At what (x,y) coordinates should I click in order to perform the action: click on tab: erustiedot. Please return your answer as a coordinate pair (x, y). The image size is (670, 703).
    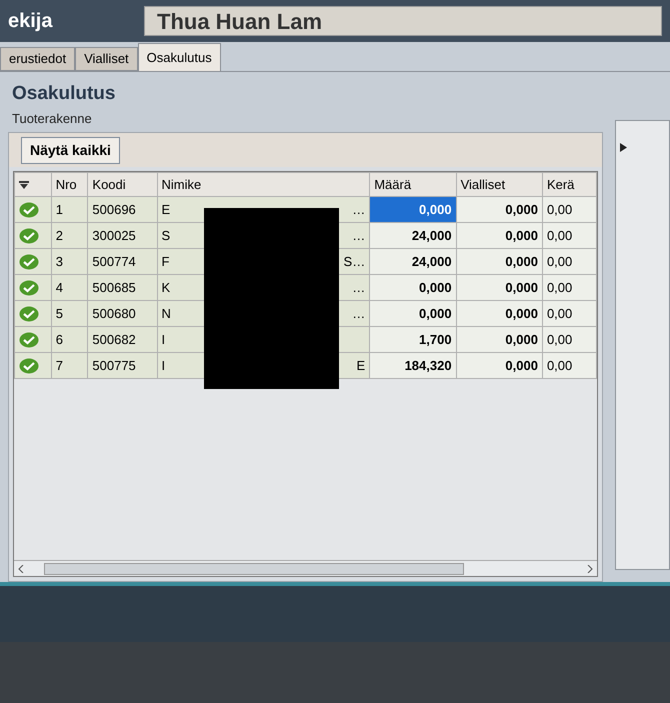
    Looking at the image, I should click on (38, 59).